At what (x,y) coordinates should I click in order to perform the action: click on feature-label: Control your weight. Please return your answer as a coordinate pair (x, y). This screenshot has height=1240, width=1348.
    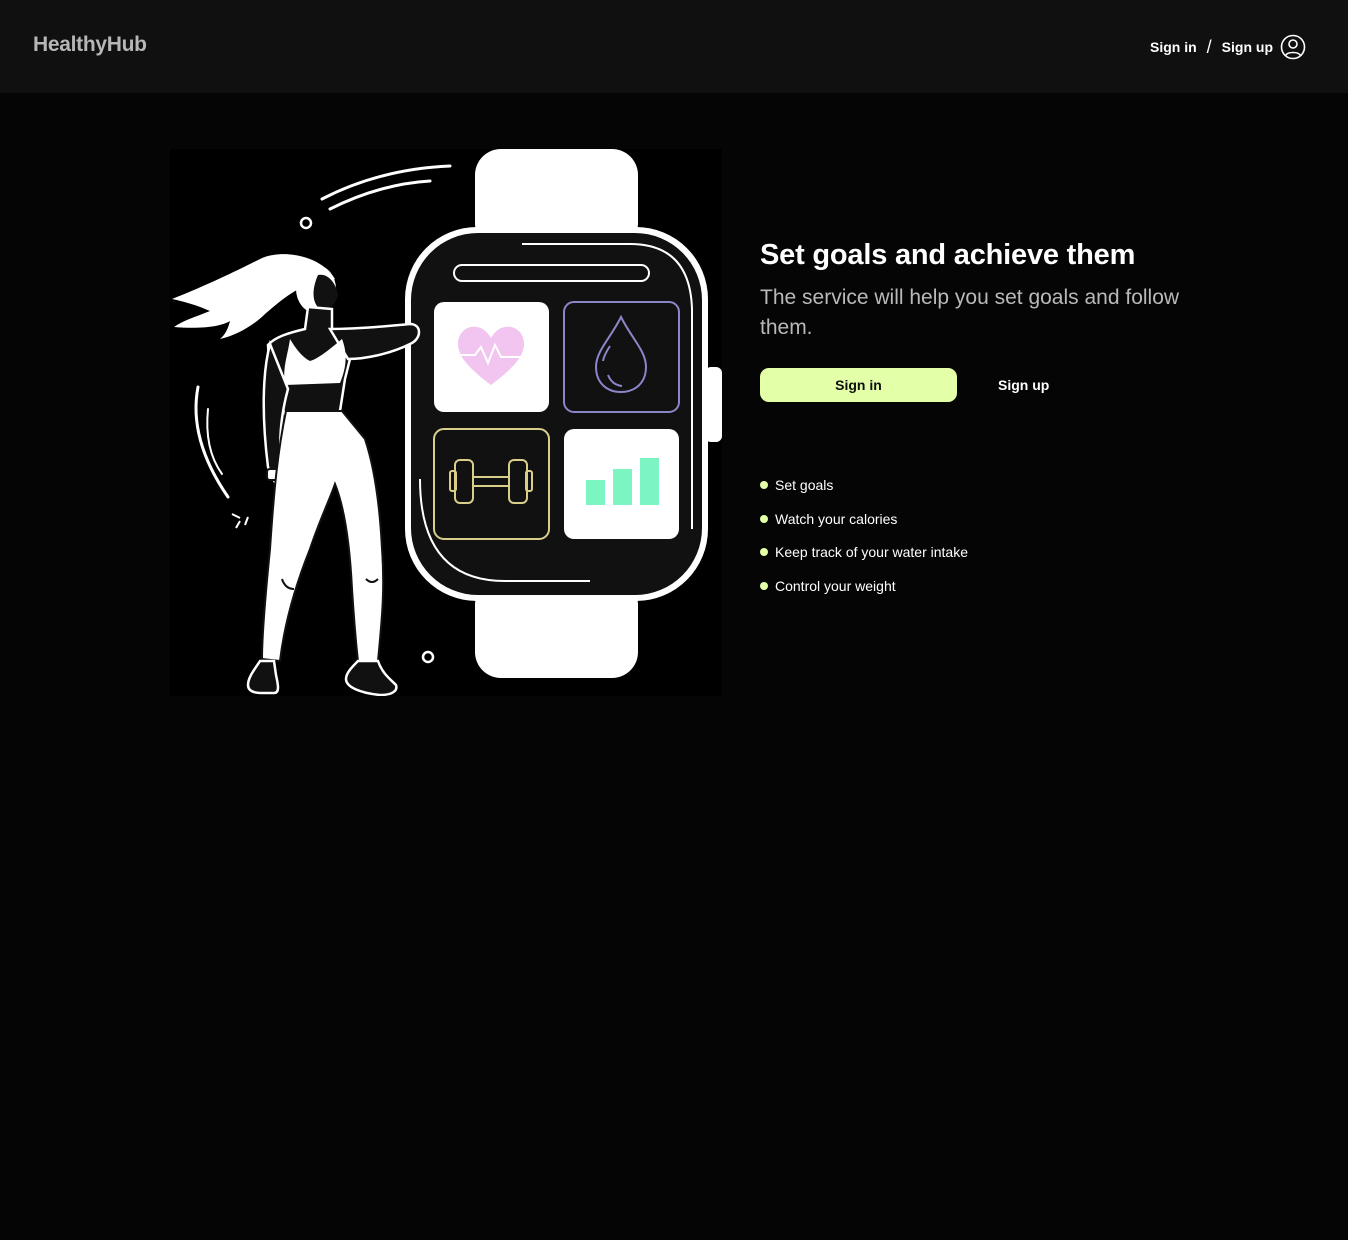
    Looking at the image, I should click on (835, 585).